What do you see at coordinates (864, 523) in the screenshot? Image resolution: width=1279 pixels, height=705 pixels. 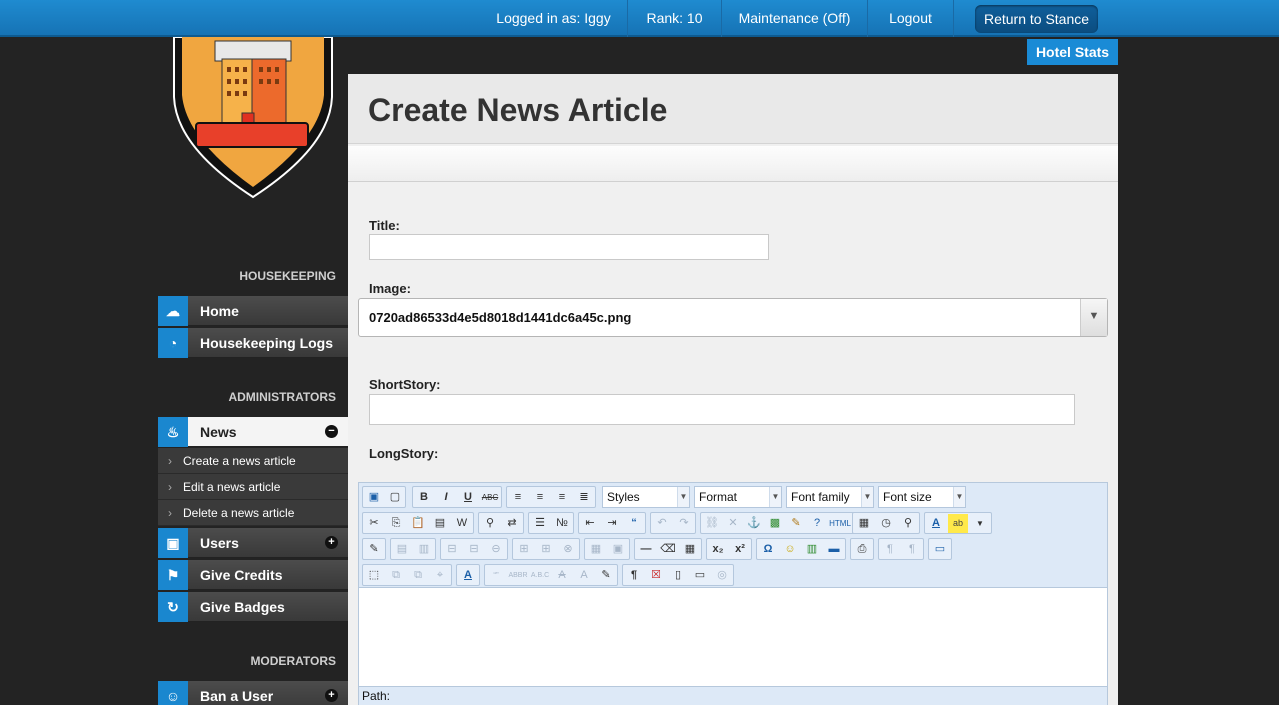 I see `insert-date-icon: ▦` at bounding box center [864, 523].